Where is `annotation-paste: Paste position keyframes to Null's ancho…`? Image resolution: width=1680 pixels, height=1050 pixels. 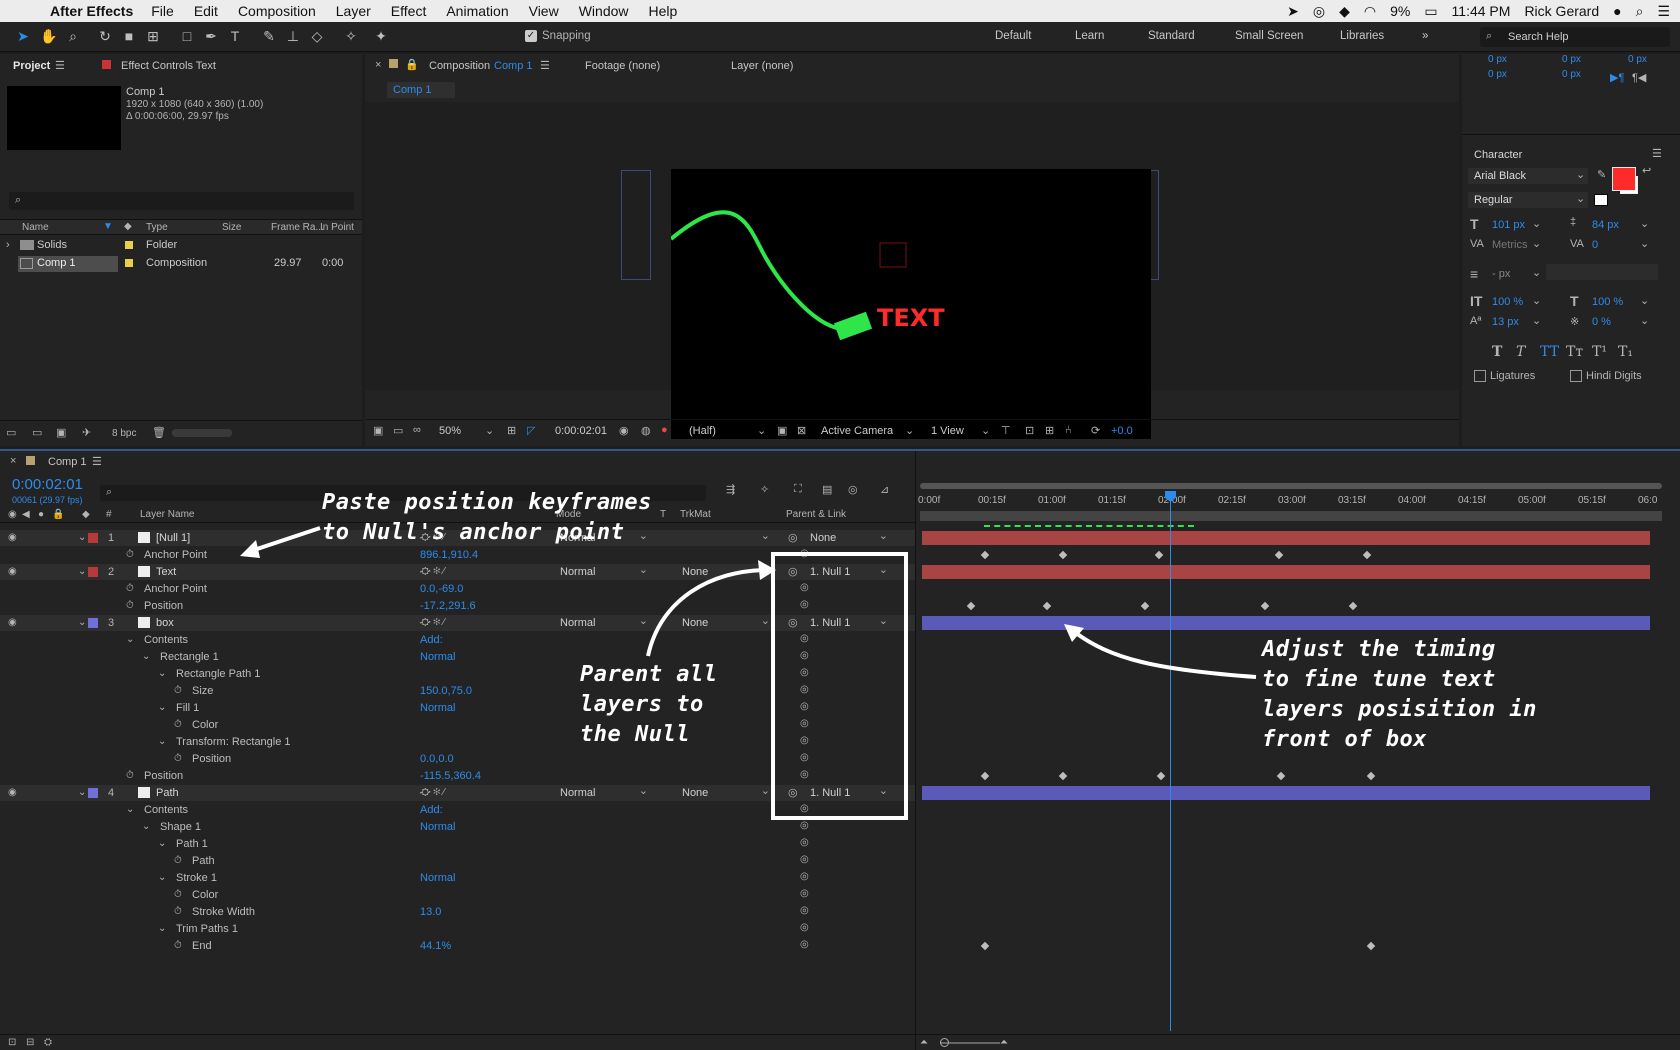 annotation-paste: Paste position keyframes to Null's ancho… is located at coordinates (487, 517).